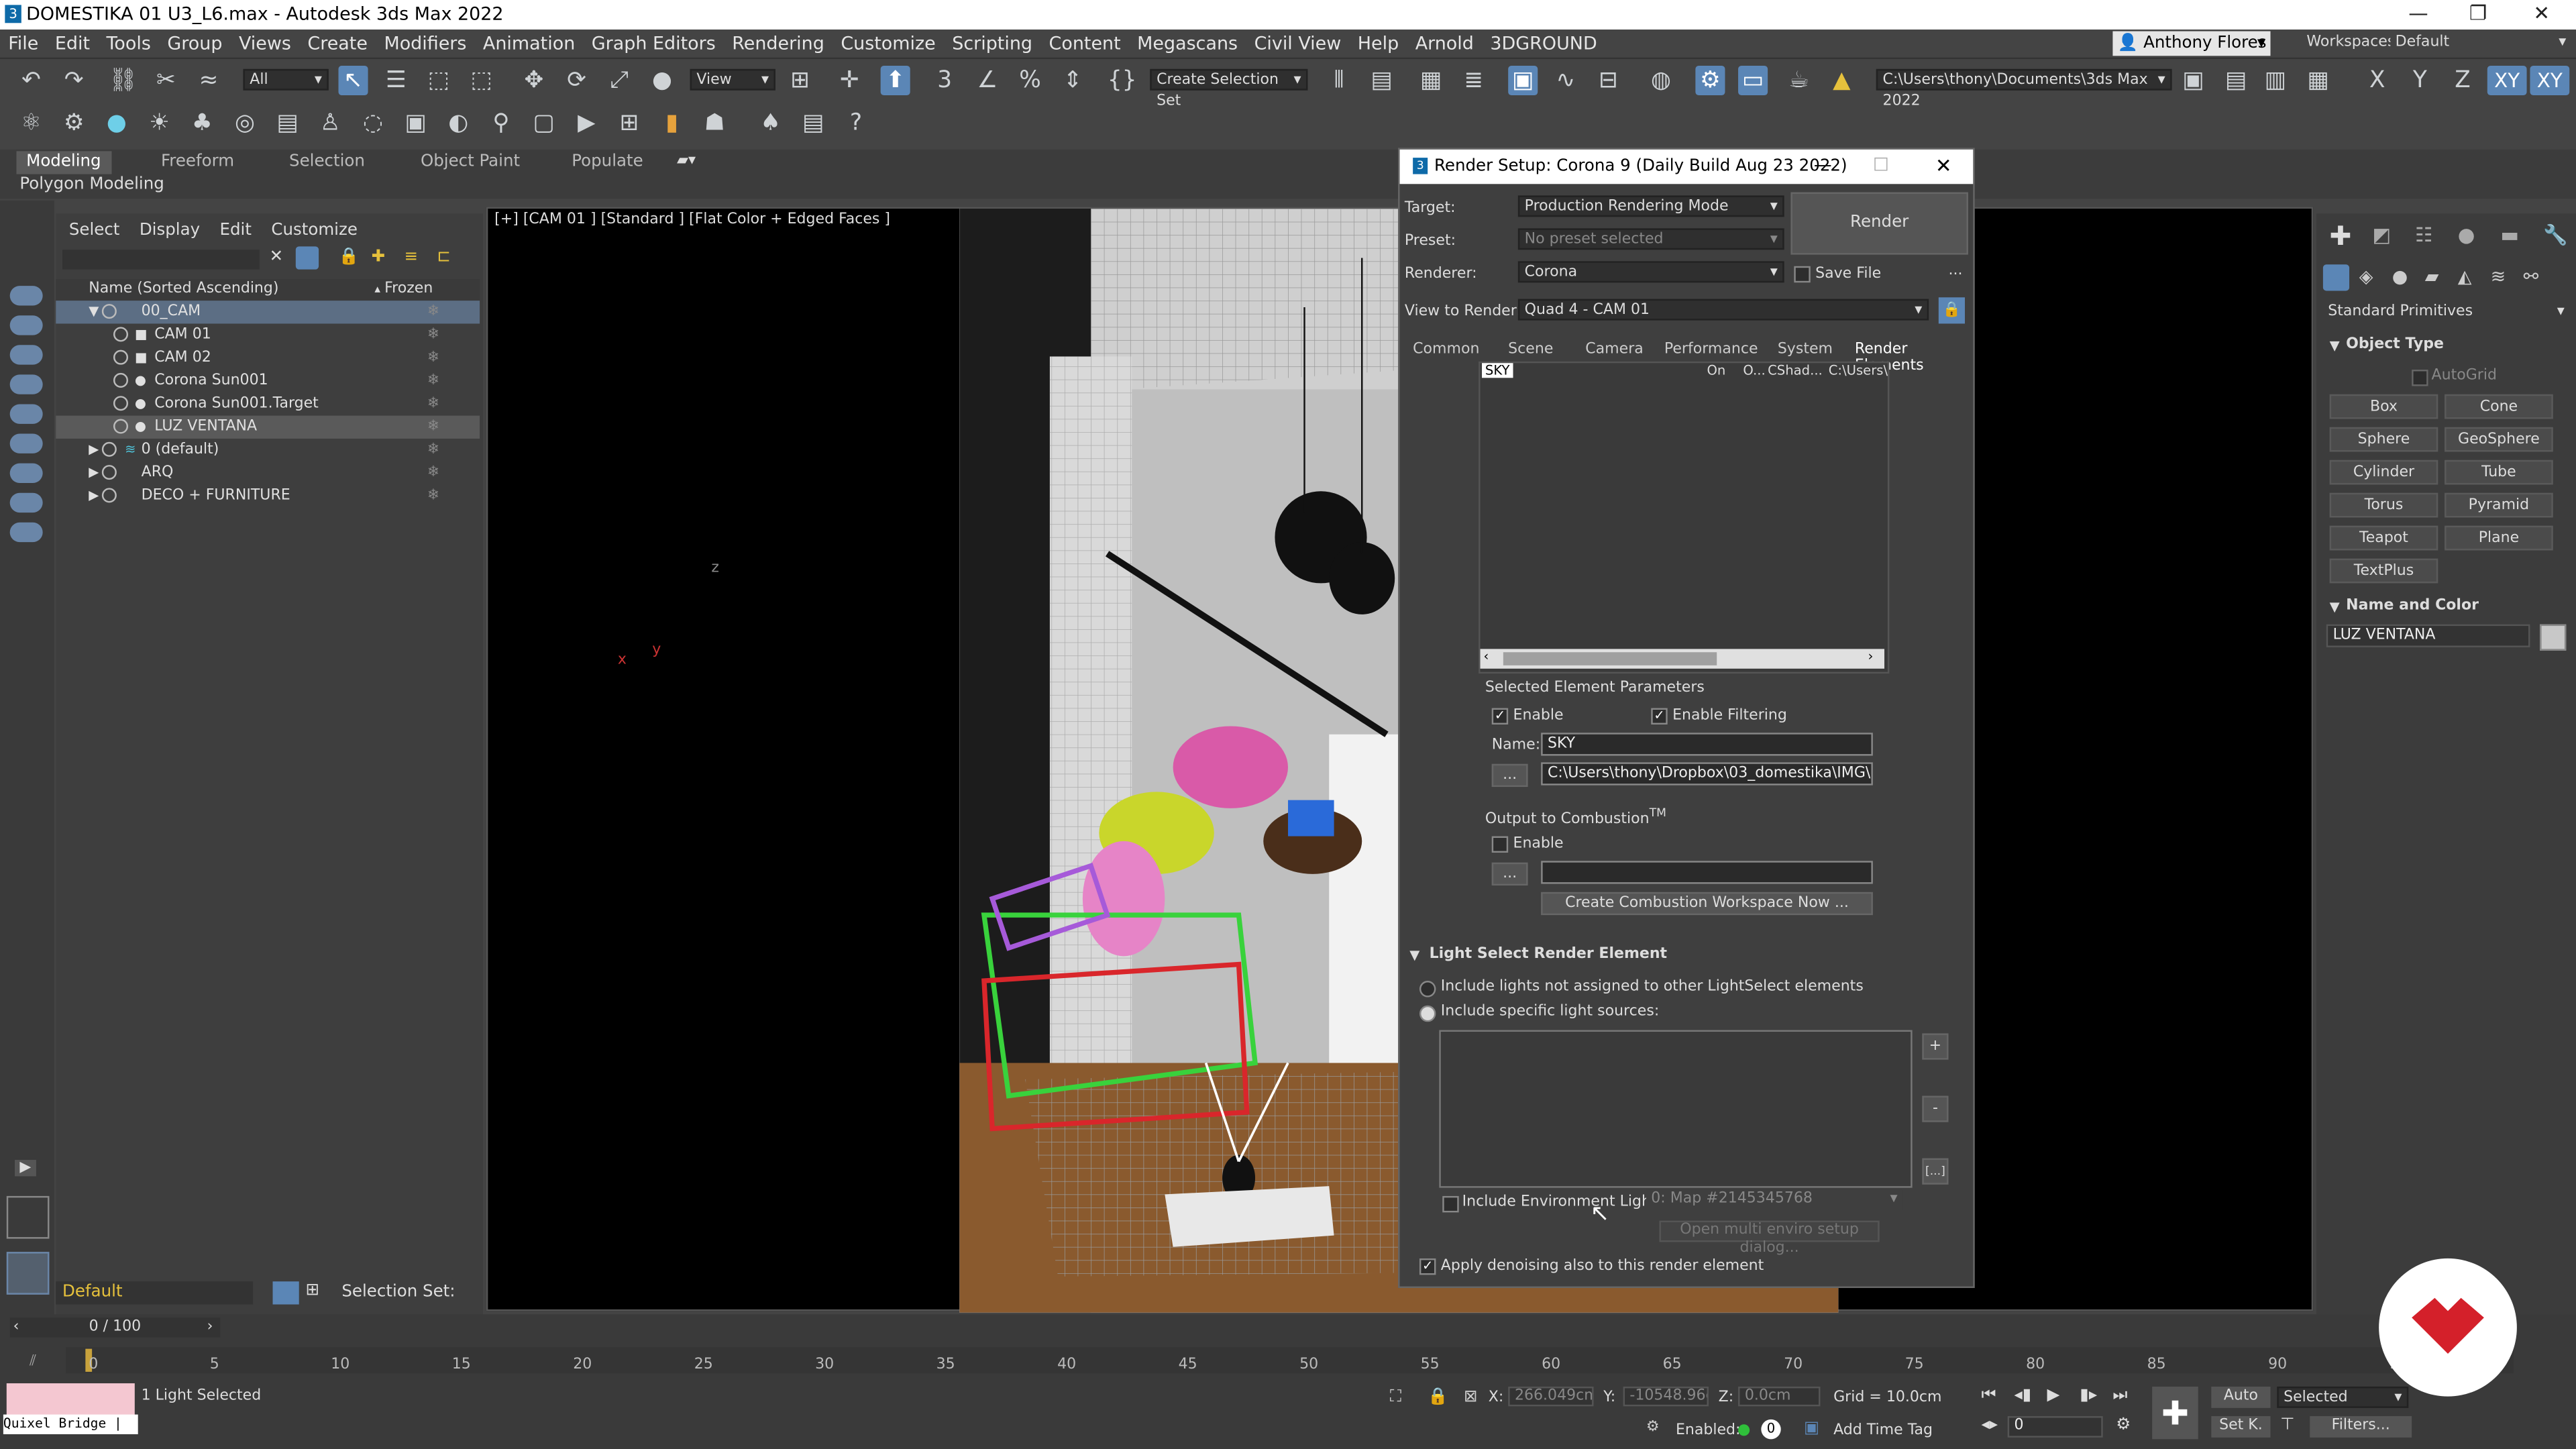 The image size is (2576, 1449). I want to click on percent-snap-icon: %, so click(1029, 80).